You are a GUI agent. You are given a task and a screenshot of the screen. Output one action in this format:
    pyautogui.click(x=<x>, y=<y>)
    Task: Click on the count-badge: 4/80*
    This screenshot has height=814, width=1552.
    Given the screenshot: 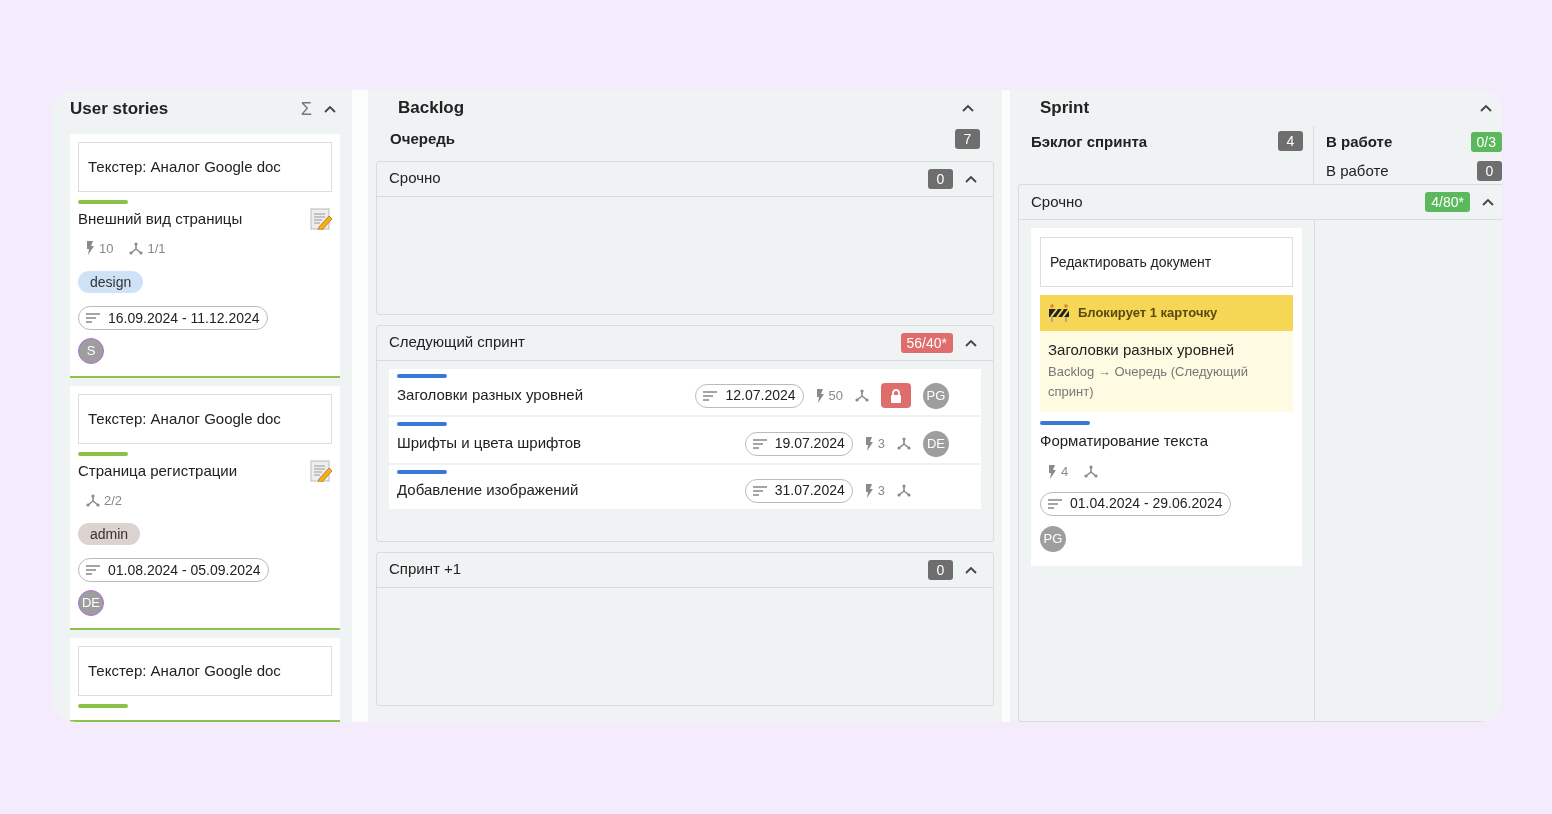 What is the action you would take?
    pyautogui.click(x=1447, y=202)
    